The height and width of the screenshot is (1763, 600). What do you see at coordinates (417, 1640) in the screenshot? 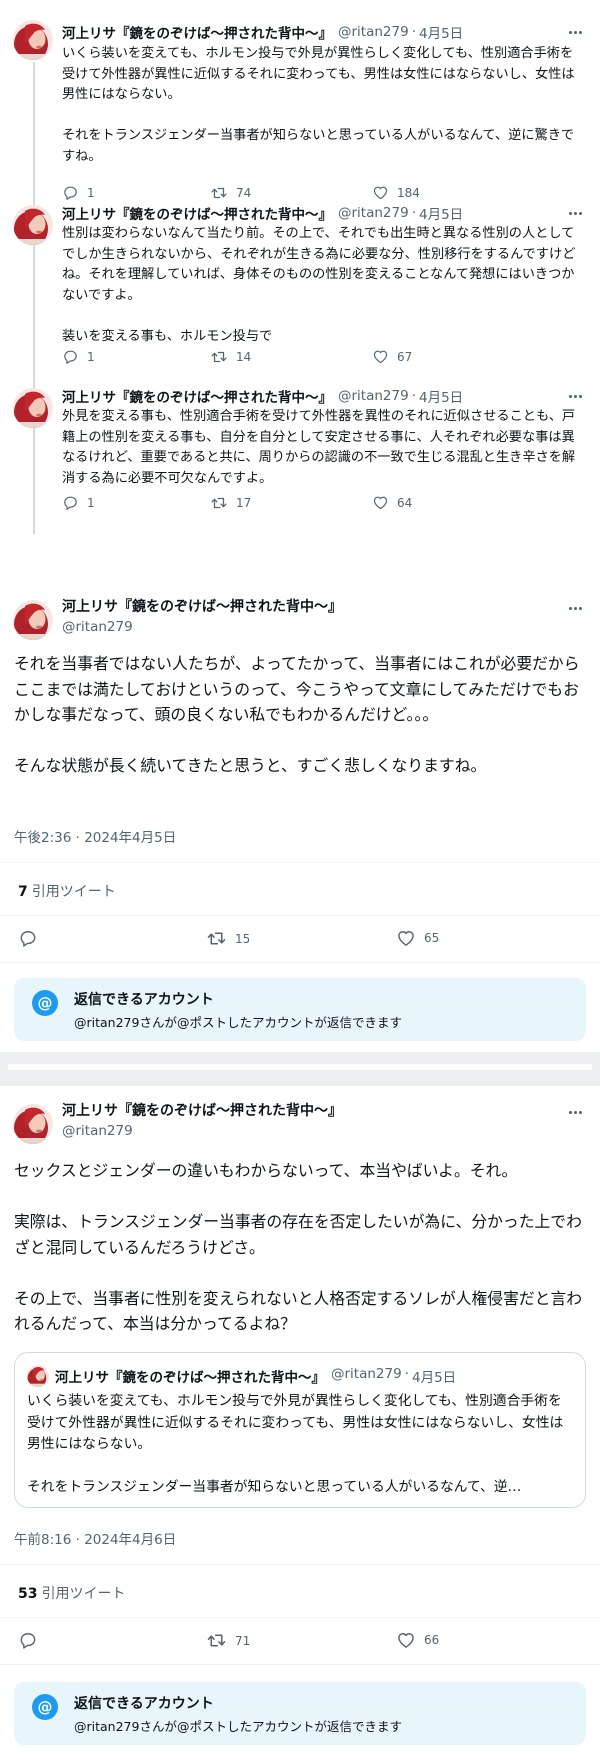
I see `like-button: 66` at bounding box center [417, 1640].